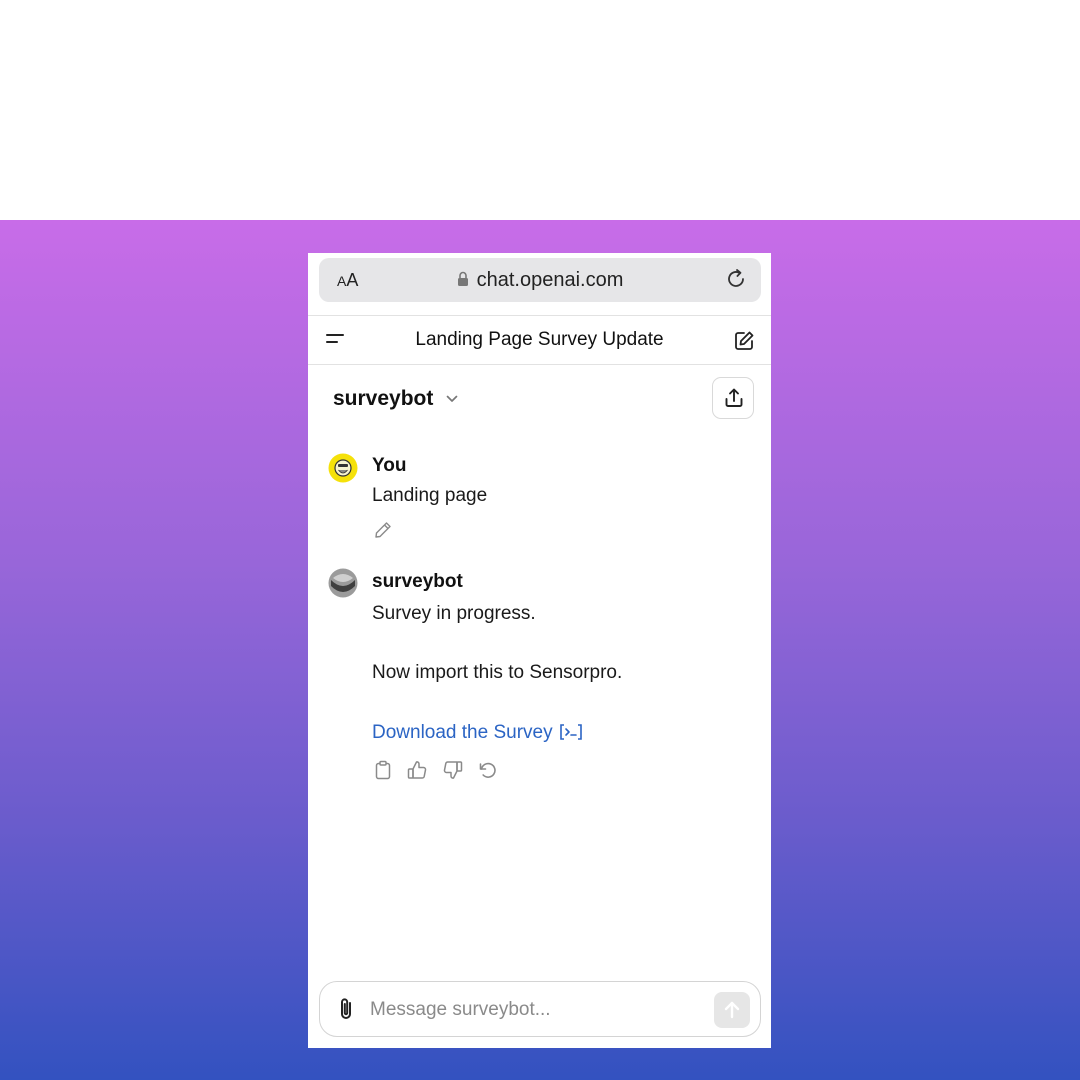  What do you see at coordinates (417, 772) in the screenshot?
I see `thumbs-up-icon` at bounding box center [417, 772].